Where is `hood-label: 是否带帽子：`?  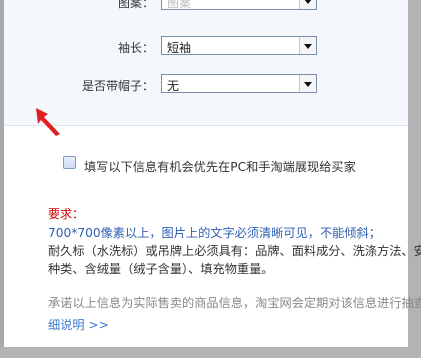 hood-label: 是否带帽子： is located at coordinates (117, 86).